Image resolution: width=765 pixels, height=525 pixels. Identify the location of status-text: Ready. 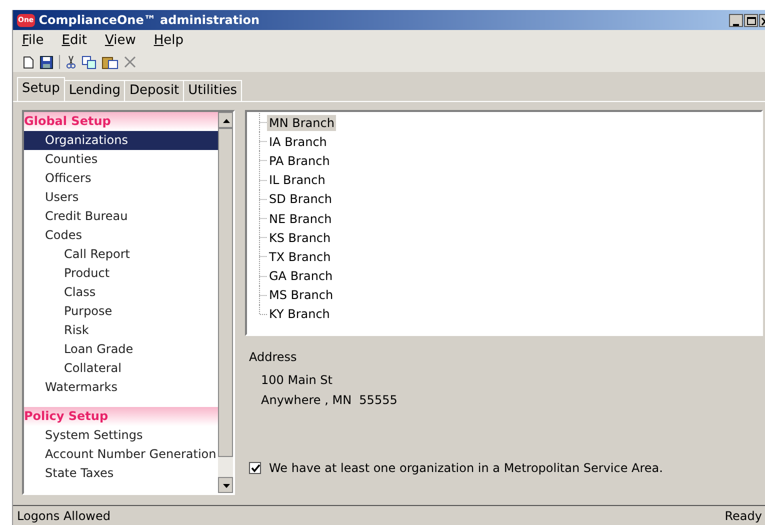
(743, 516).